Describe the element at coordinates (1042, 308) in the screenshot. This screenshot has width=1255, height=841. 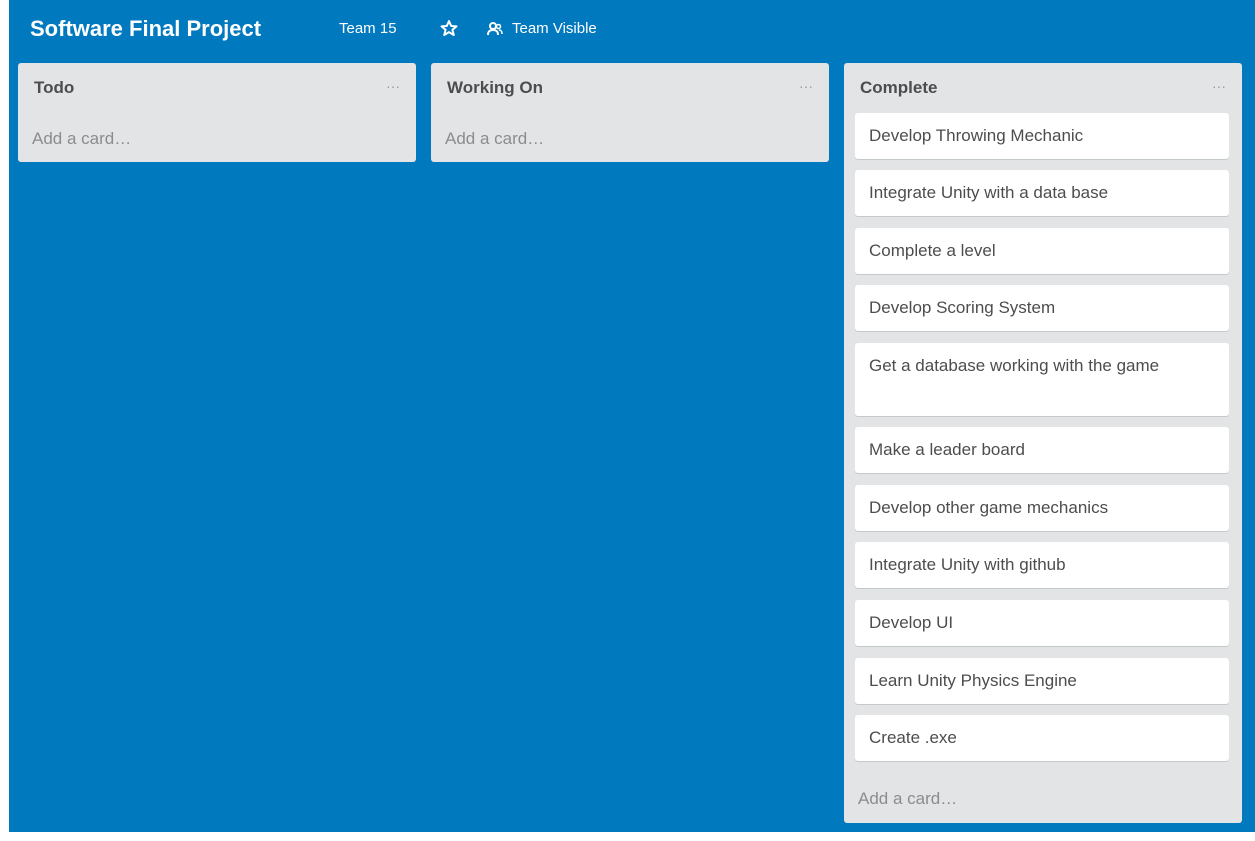
I see `card: Develop Scoring System` at that location.